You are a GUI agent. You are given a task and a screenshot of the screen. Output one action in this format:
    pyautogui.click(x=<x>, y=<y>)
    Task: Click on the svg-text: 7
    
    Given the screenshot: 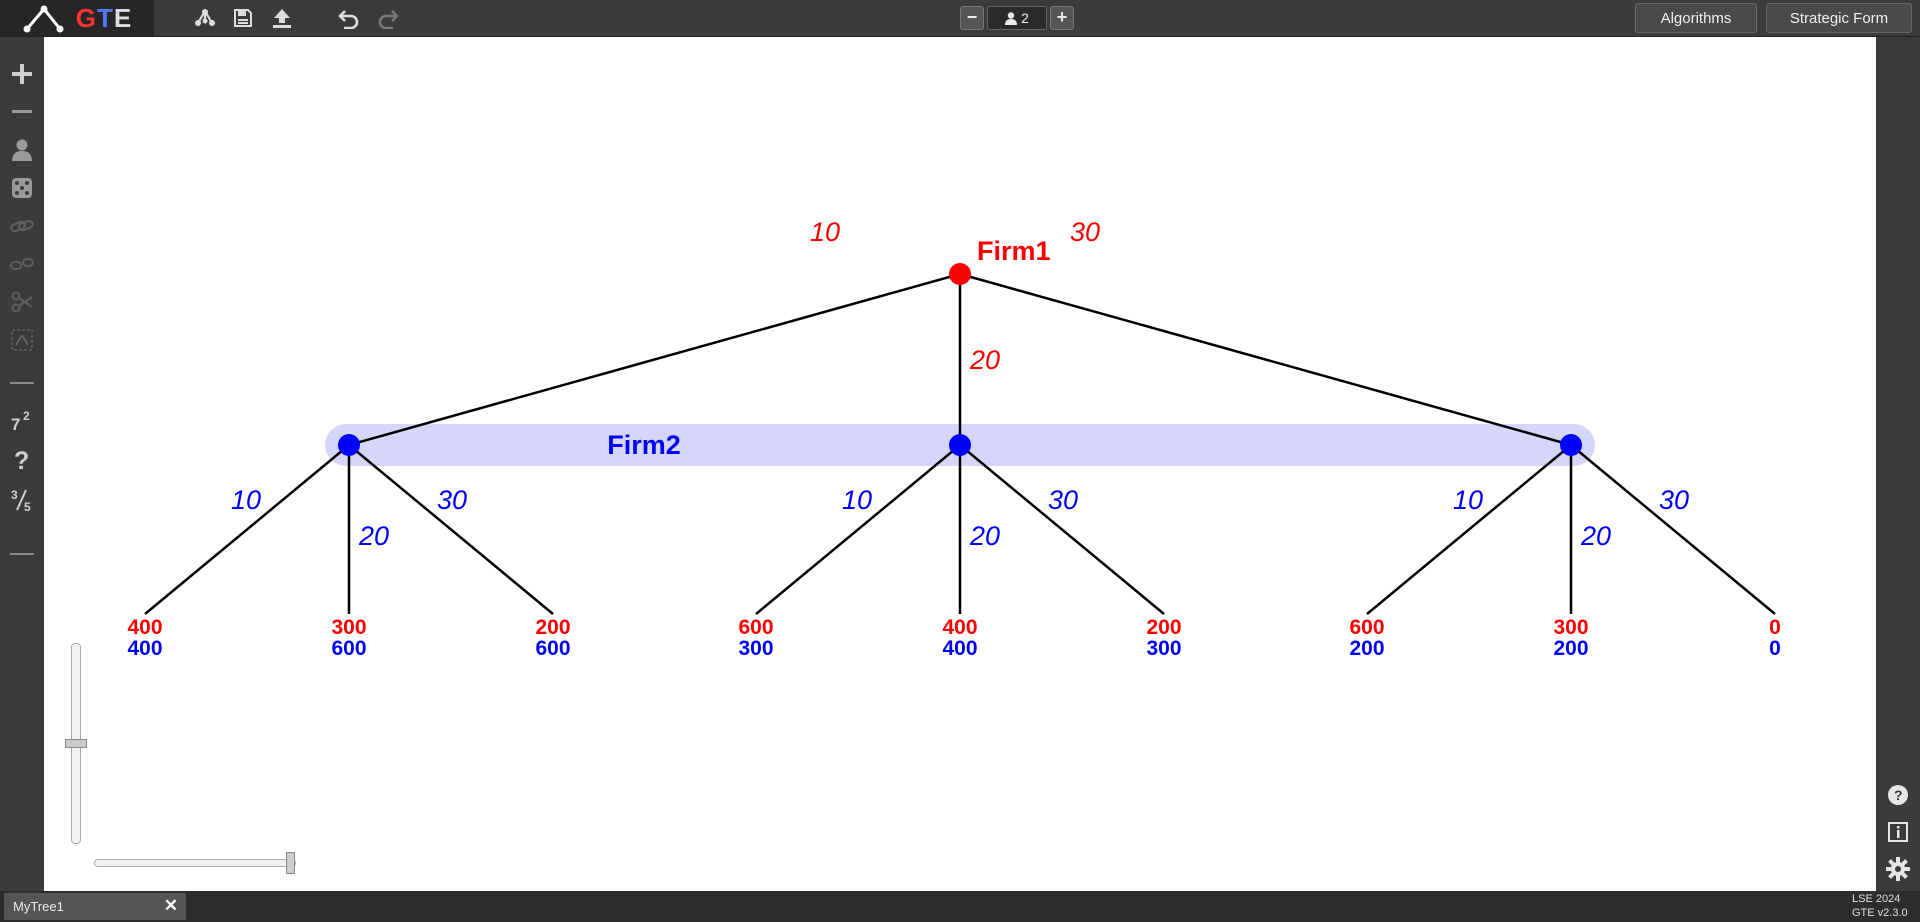 What is the action you would take?
    pyautogui.click(x=15, y=424)
    